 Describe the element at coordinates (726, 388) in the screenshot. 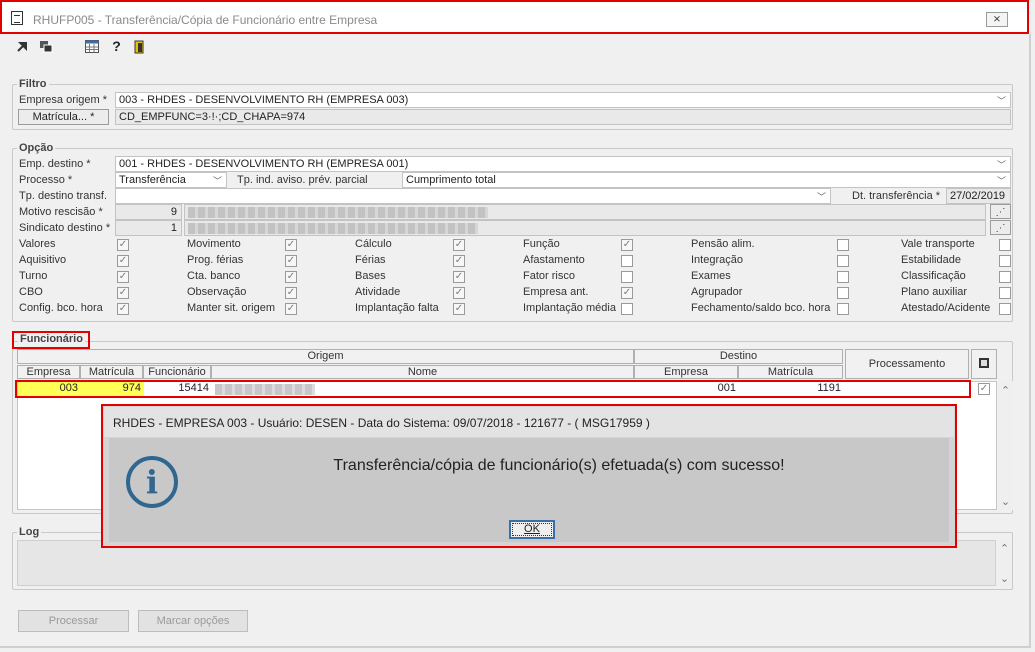

I see `row-destino-empresa: 001` at that location.